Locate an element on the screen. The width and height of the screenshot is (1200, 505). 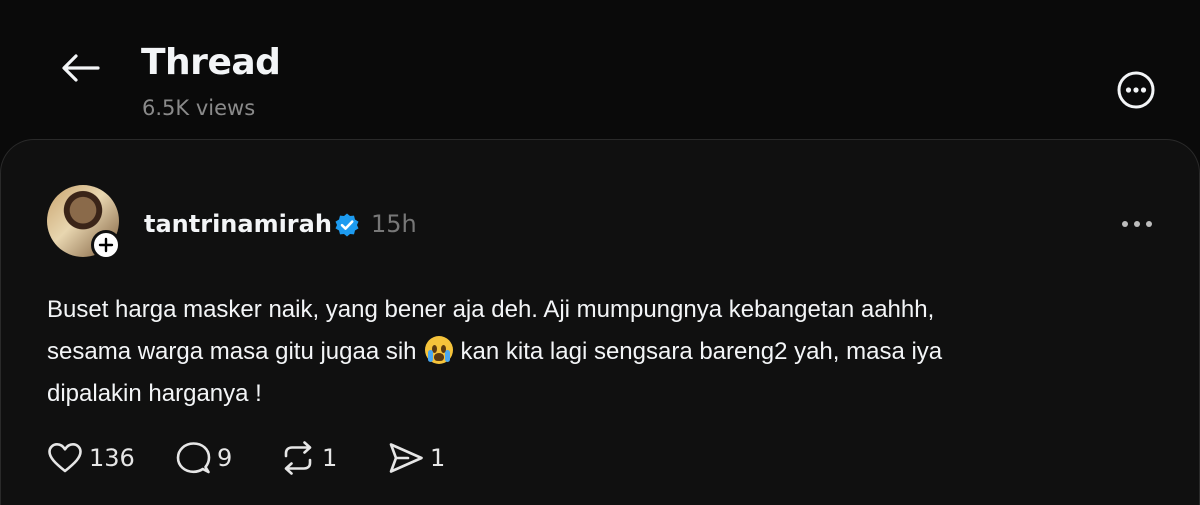
post-text-line: dipalakin harganya ! is located at coordinates (154, 393).